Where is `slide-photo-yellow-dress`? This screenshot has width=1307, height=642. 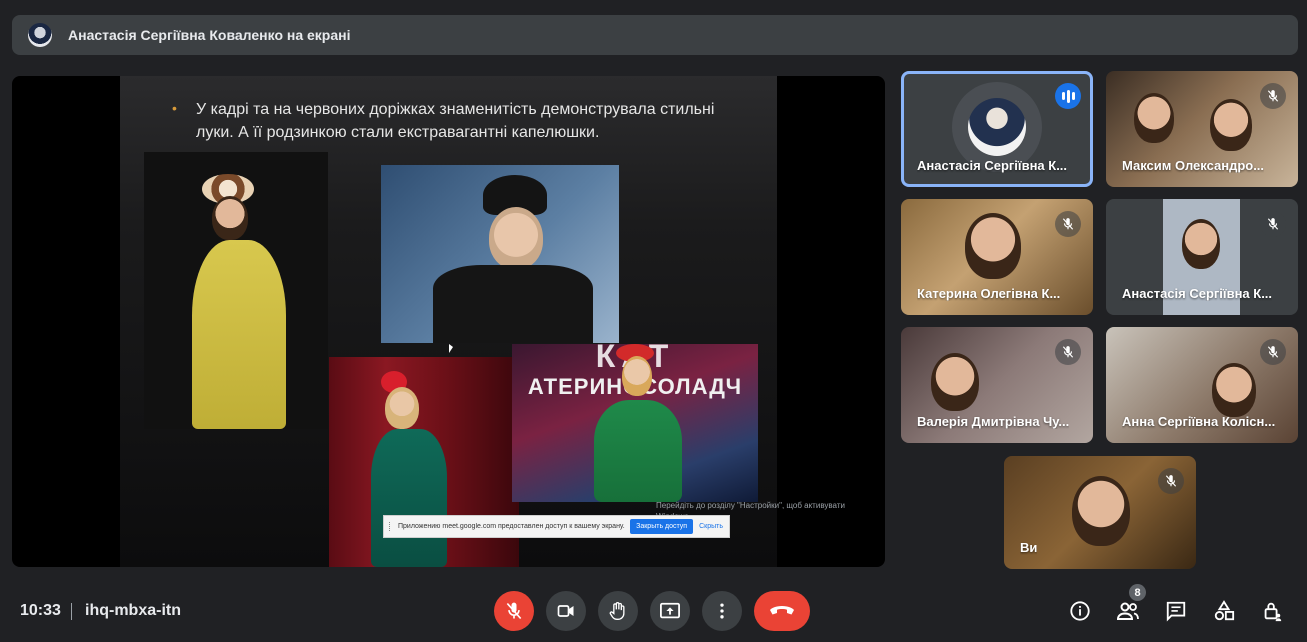
slide-photo-yellow-dress is located at coordinates (236, 290).